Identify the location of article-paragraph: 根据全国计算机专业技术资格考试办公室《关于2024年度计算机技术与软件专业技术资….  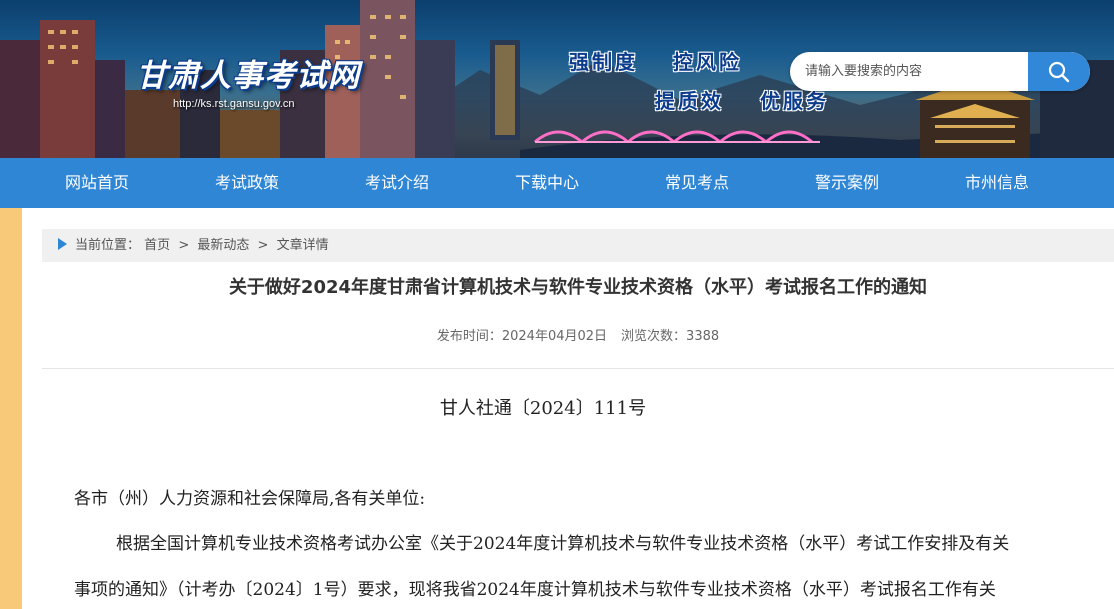
(563, 544).